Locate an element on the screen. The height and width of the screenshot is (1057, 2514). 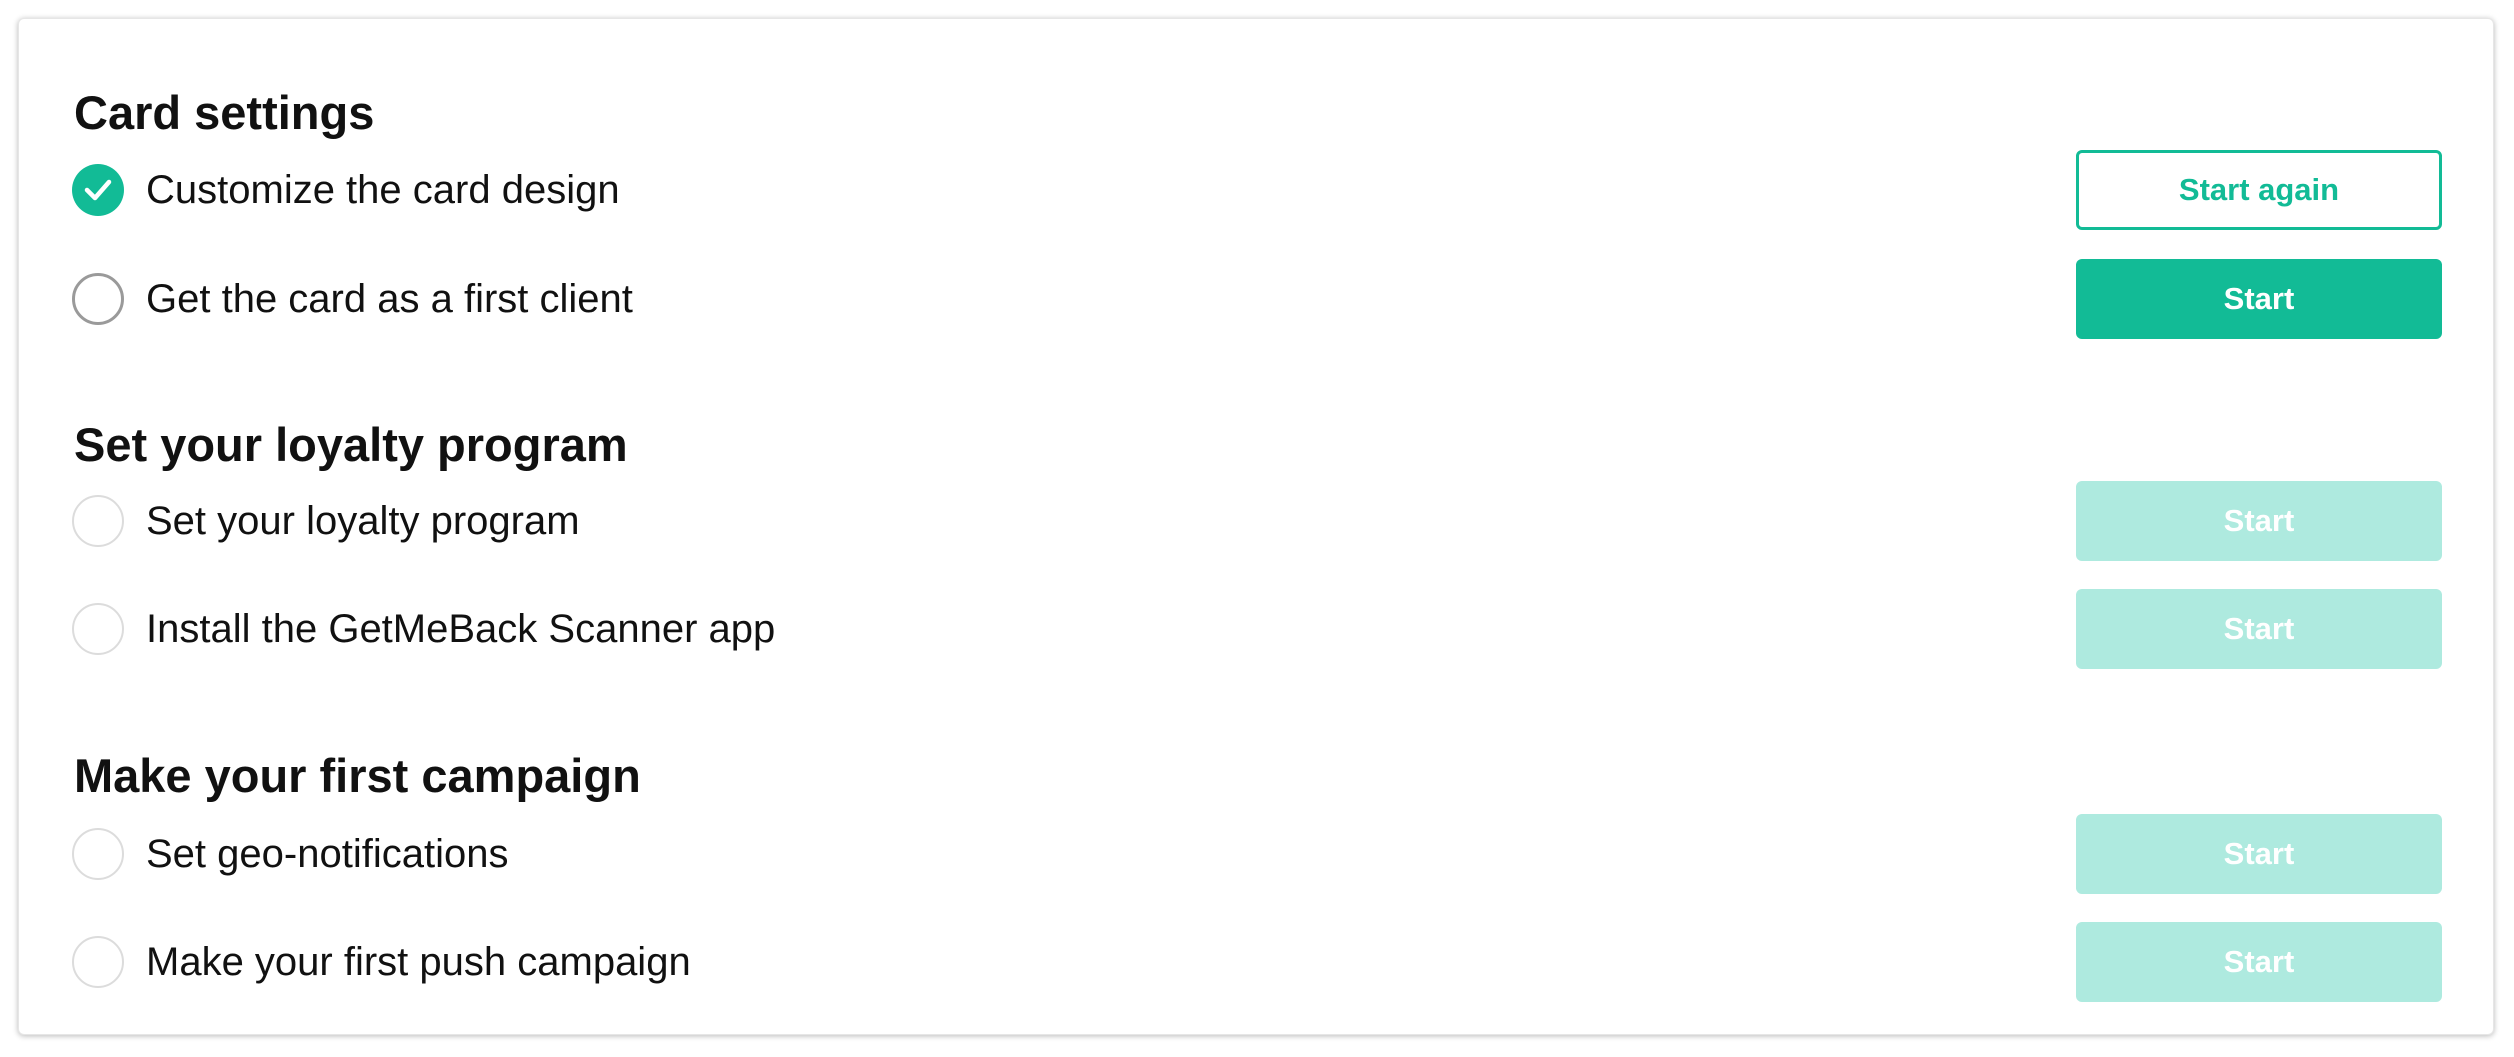
task-label: Install the GetMeBack Scanner app is located at coordinates (461, 629).